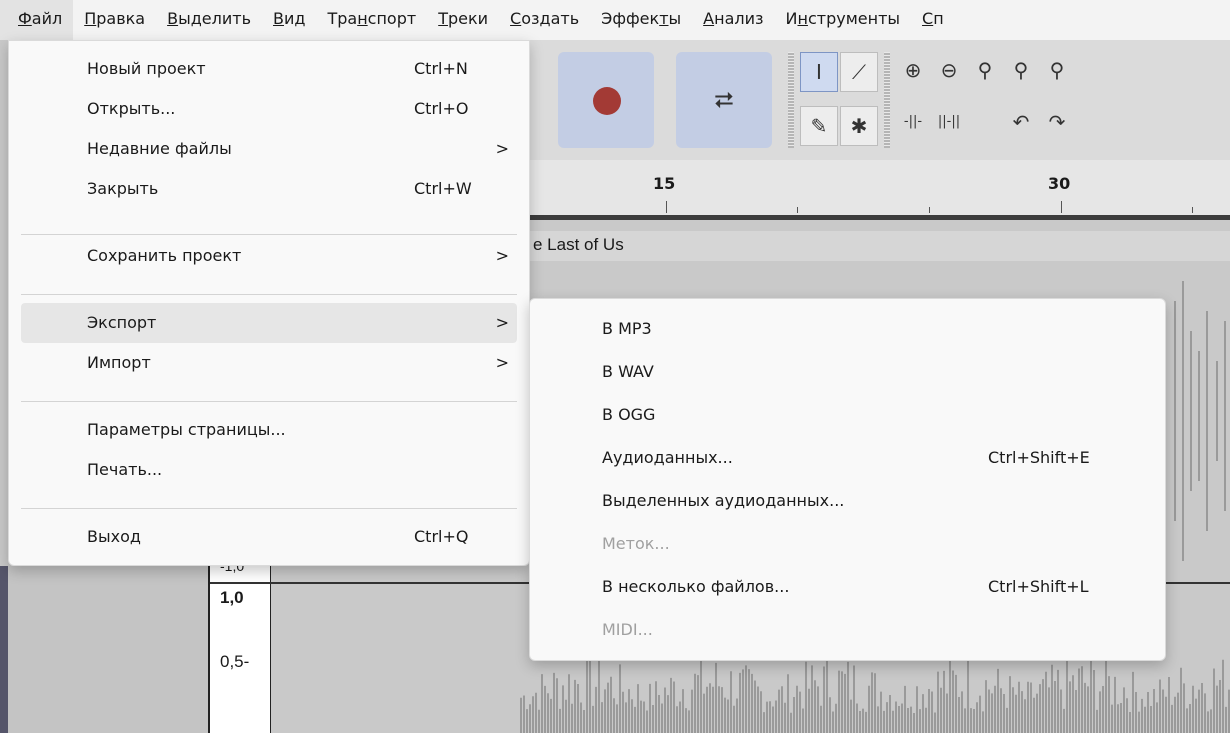 The width and height of the screenshot is (1230, 733). Describe the element at coordinates (269, 537) in the screenshot. I see `file-menu-item: Выход Ctrl+Q` at that location.